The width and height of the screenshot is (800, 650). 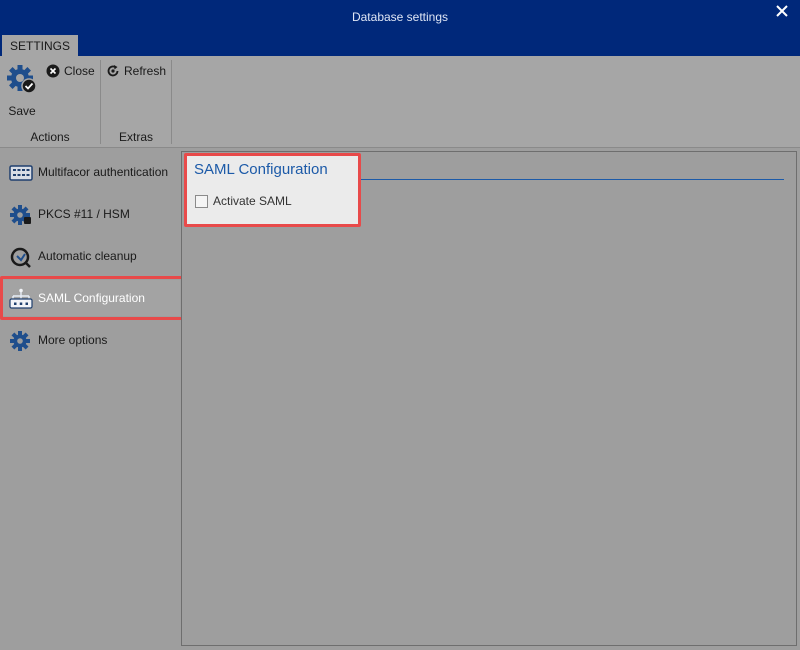 I want to click on activate-saml-checkbox, so click(x=201, y=201).